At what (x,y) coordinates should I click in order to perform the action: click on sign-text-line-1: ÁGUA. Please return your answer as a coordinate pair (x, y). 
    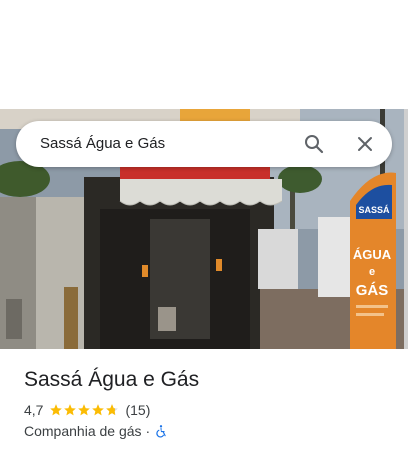
    Looking at the image, I should click on (372, 254).